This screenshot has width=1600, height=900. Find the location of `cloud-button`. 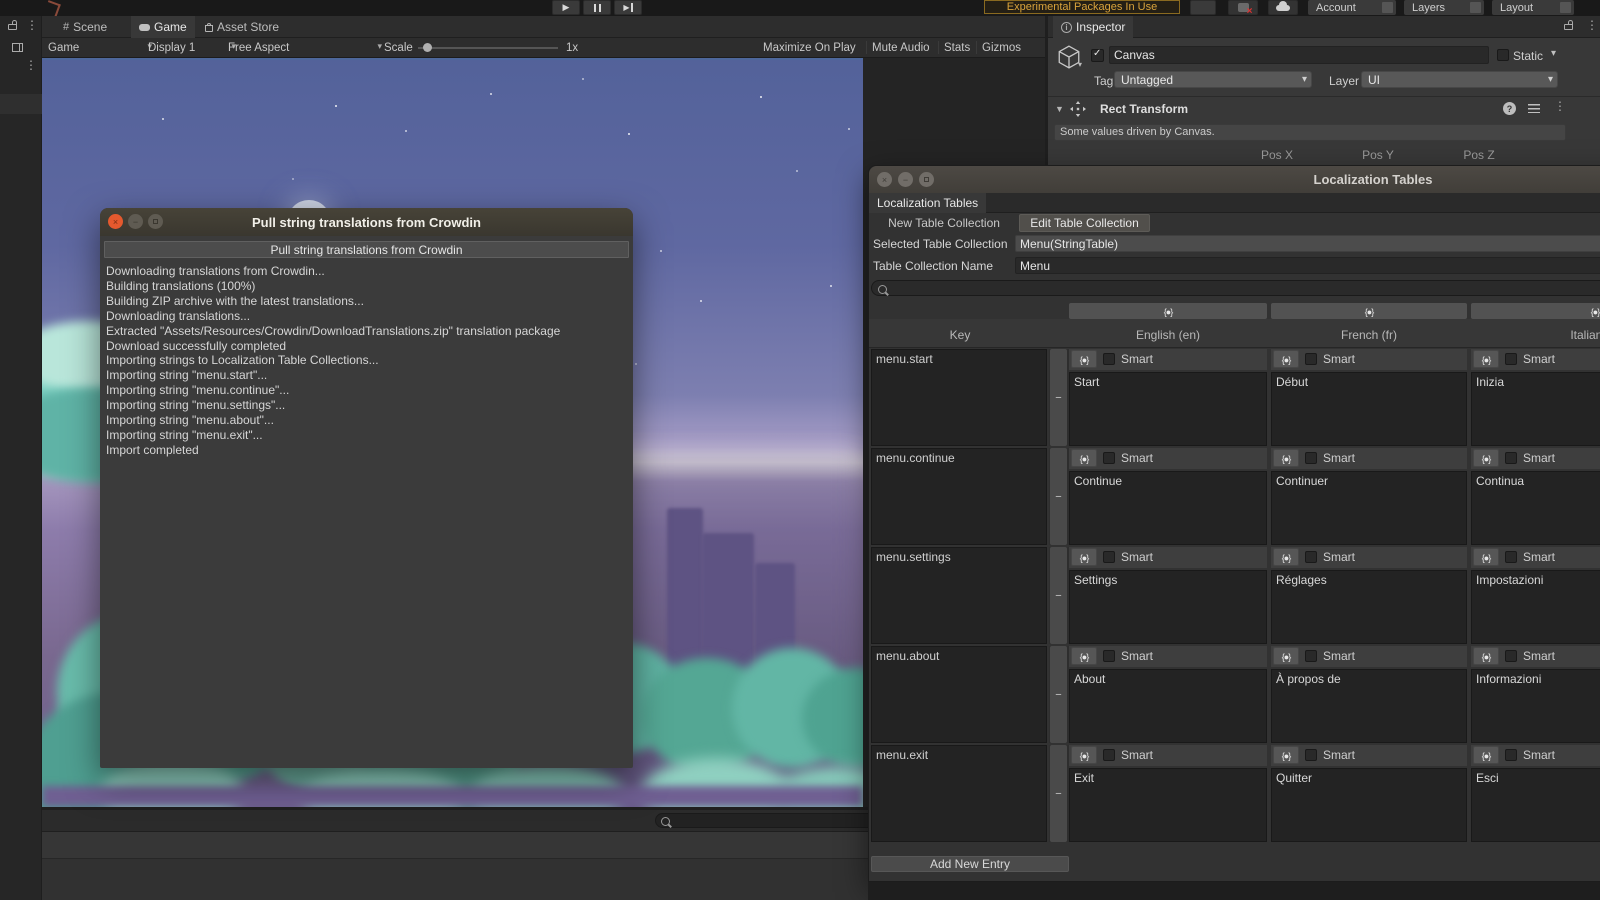

cloud-button is located at coordinates (1283, 7).